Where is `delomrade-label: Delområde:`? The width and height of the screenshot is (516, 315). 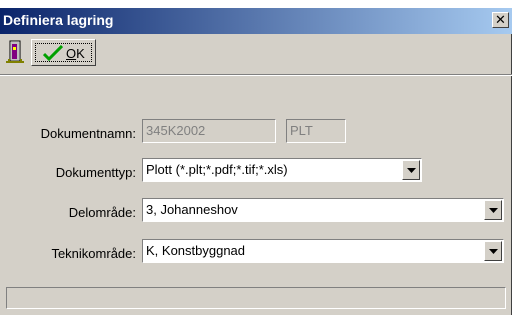 delomrade-label: Delområde: is located at coordinates (102, 212).